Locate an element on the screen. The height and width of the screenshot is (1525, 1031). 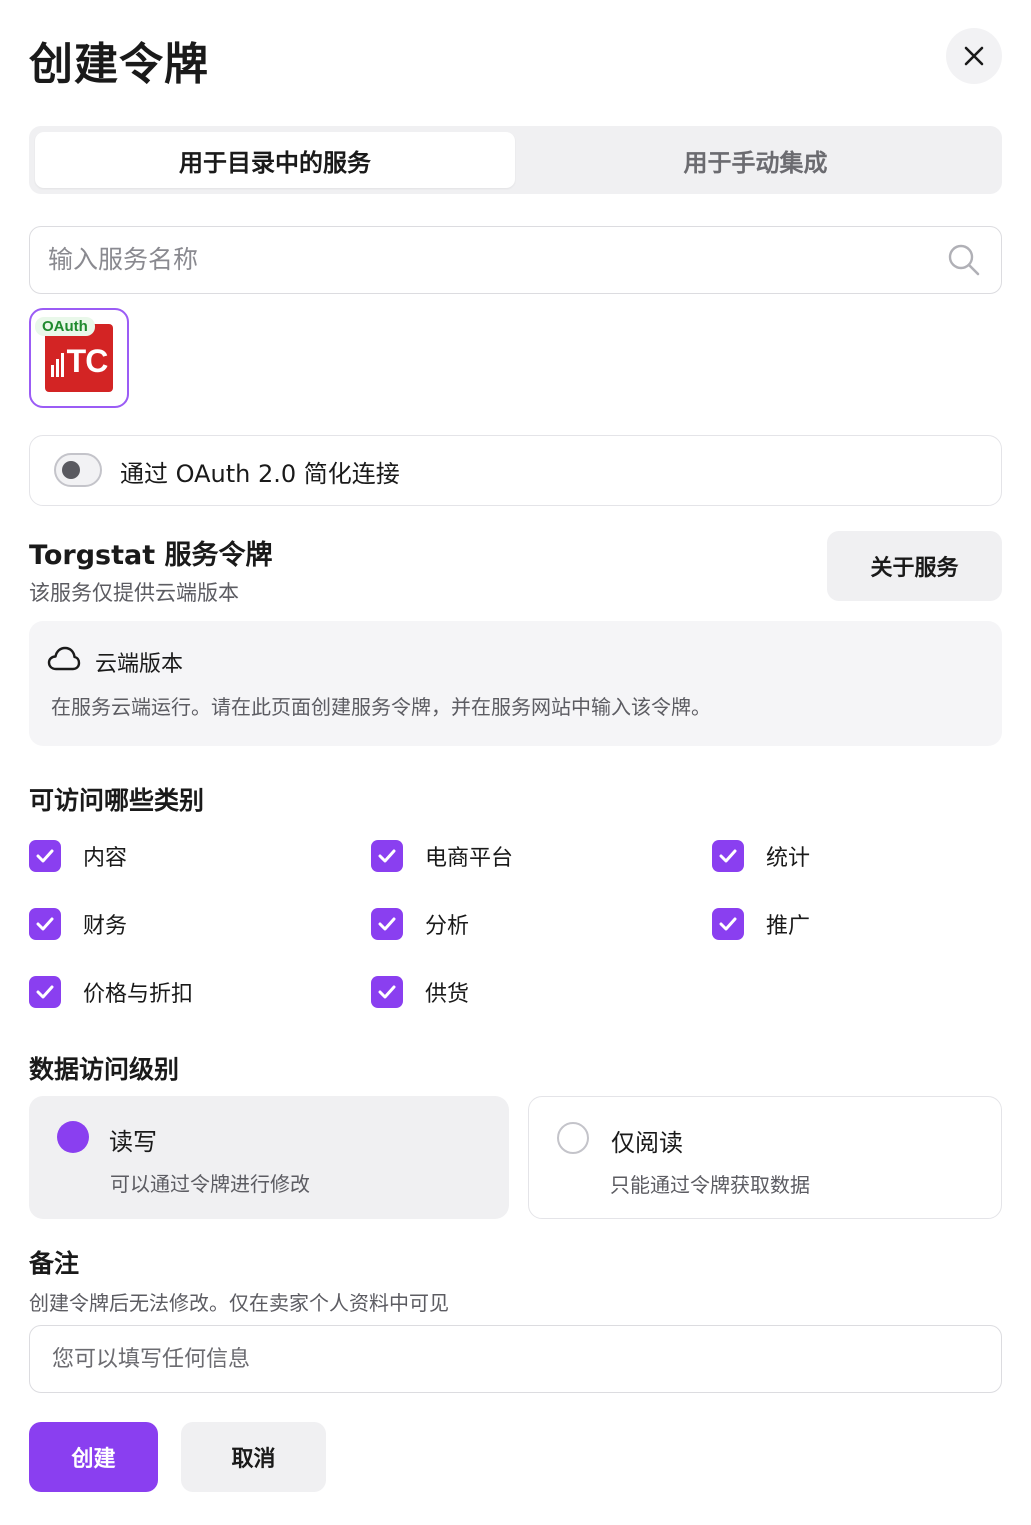
access-option-title: 仅阅读 is located at coordinates (647, 1143).